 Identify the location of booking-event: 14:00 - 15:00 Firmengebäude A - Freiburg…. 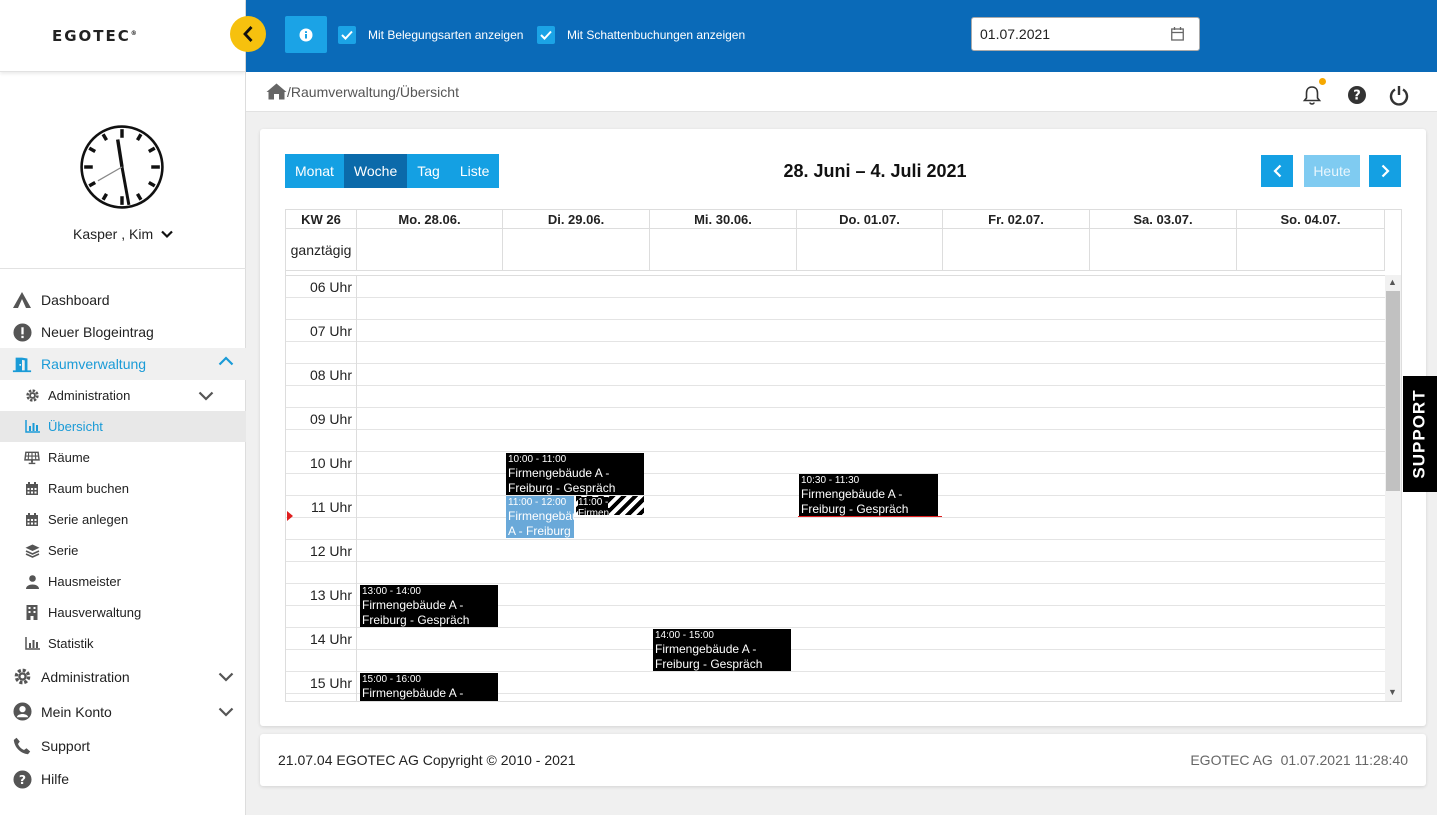
(722, 650).